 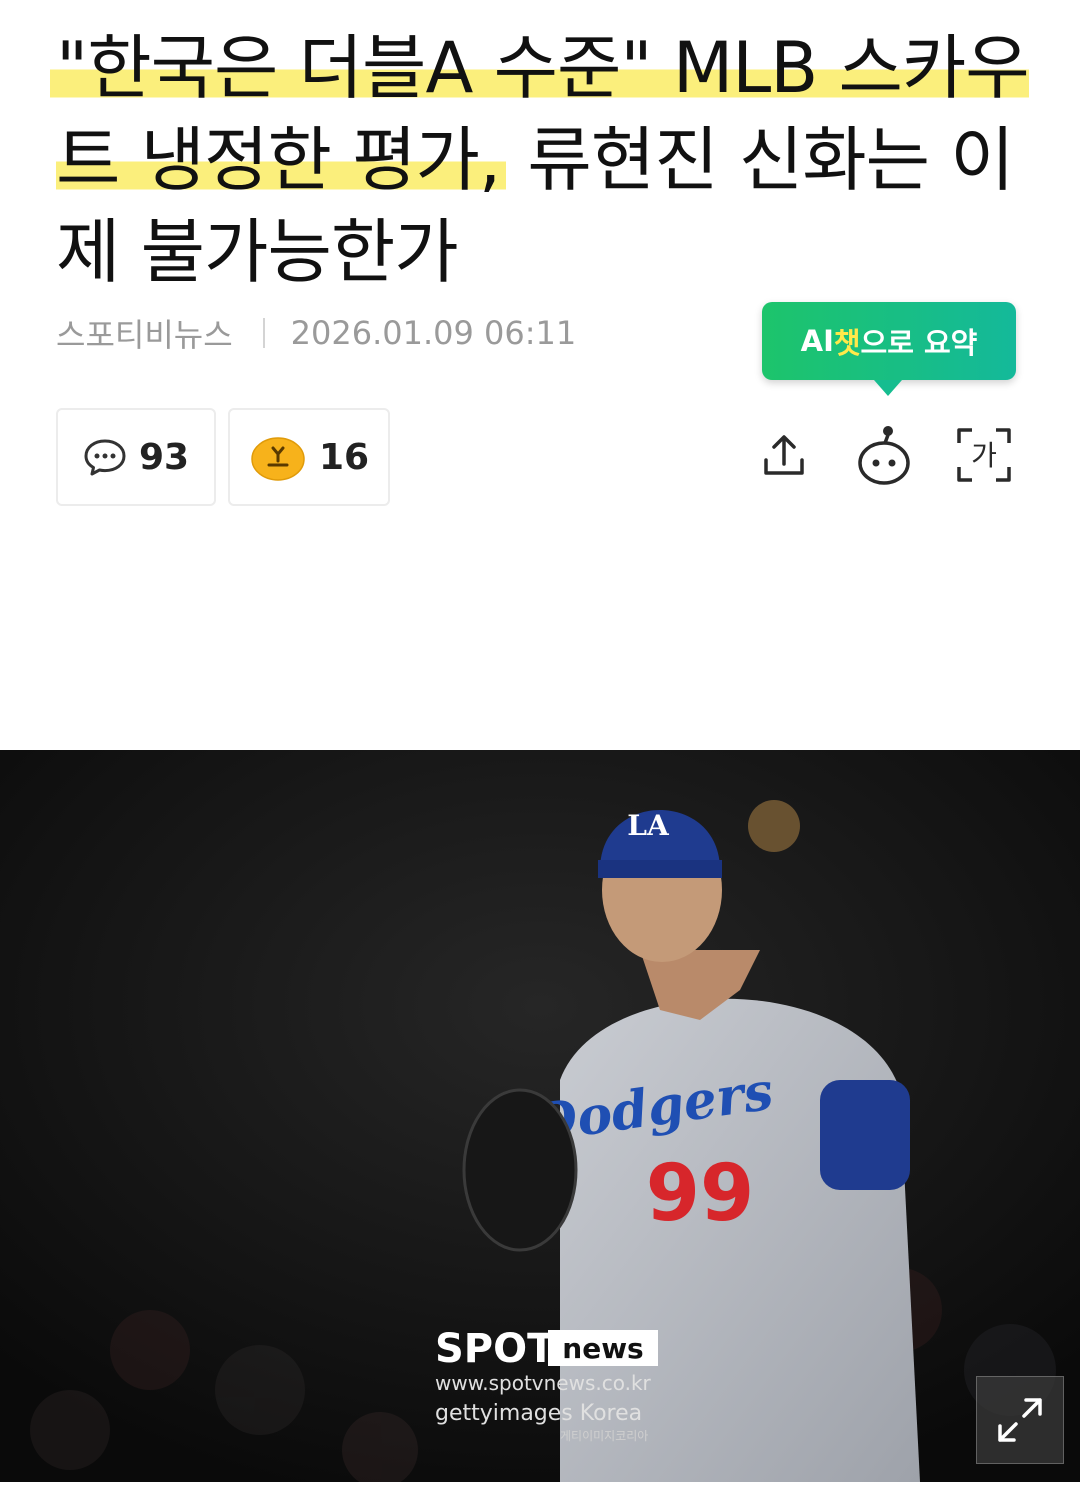 I want to click on font-size-icon: 가, so click(x=984, y=455).